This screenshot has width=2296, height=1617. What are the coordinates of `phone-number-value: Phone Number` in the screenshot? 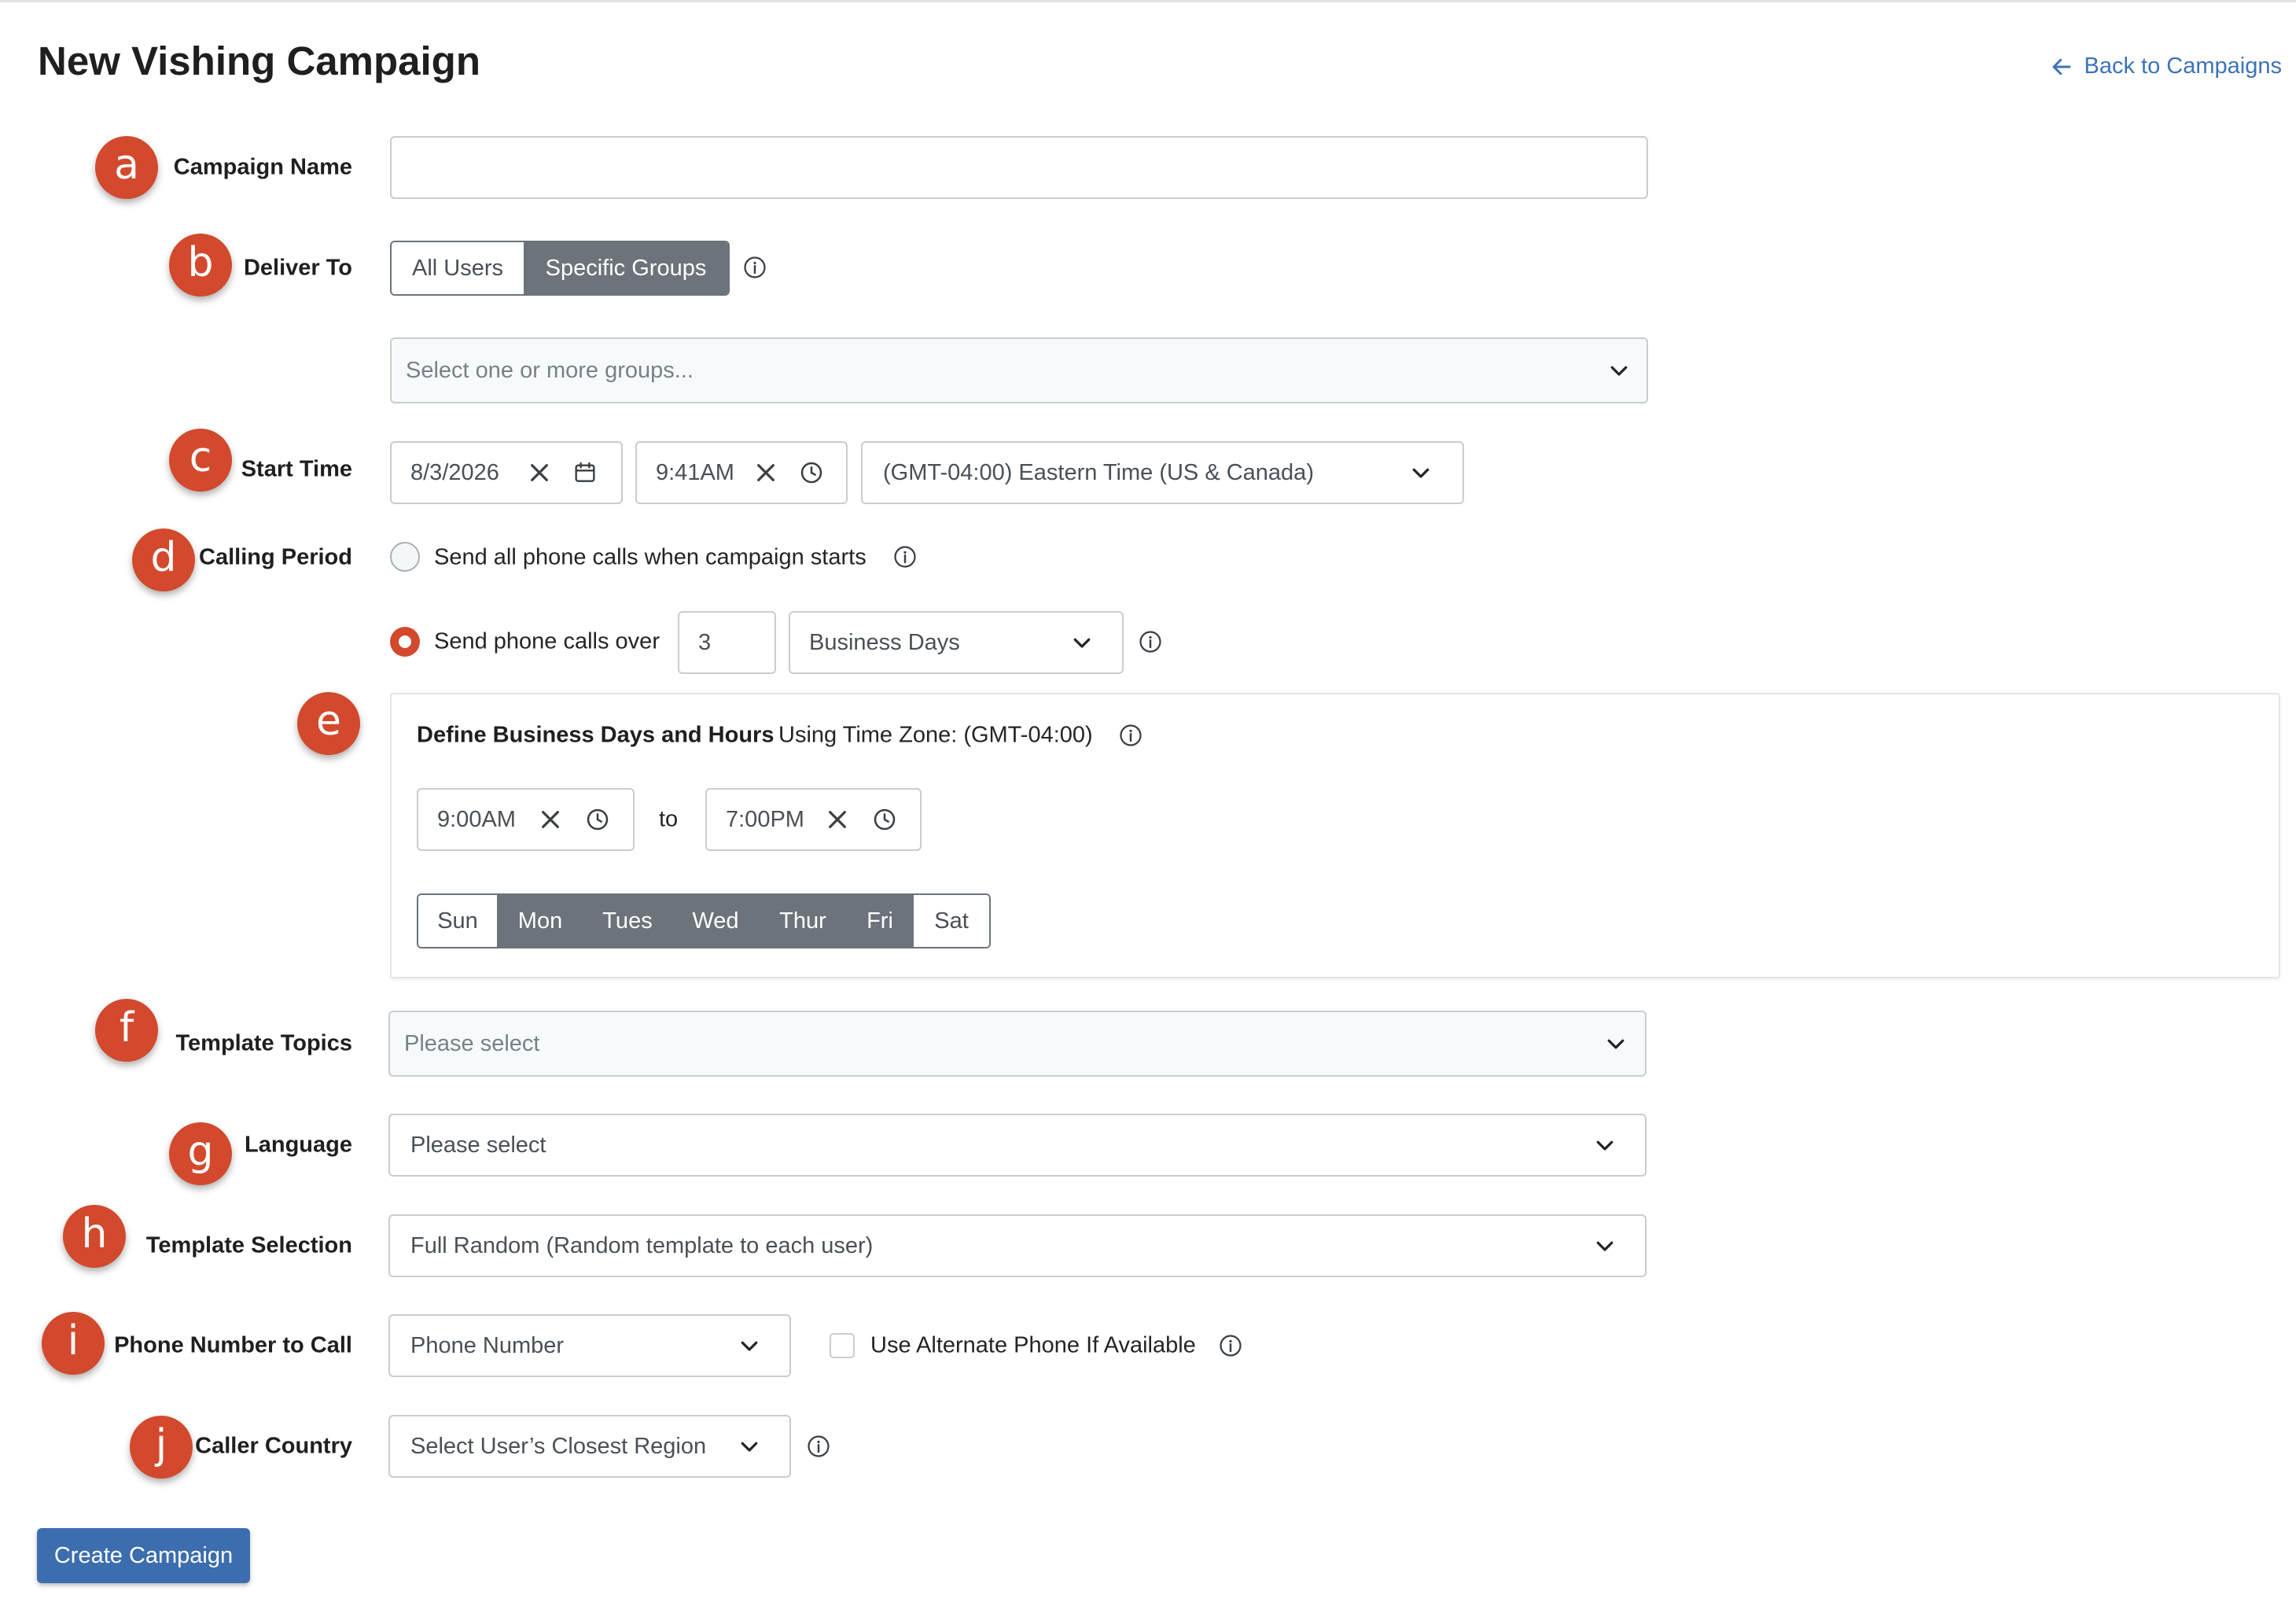 It's located at (487, 1345).